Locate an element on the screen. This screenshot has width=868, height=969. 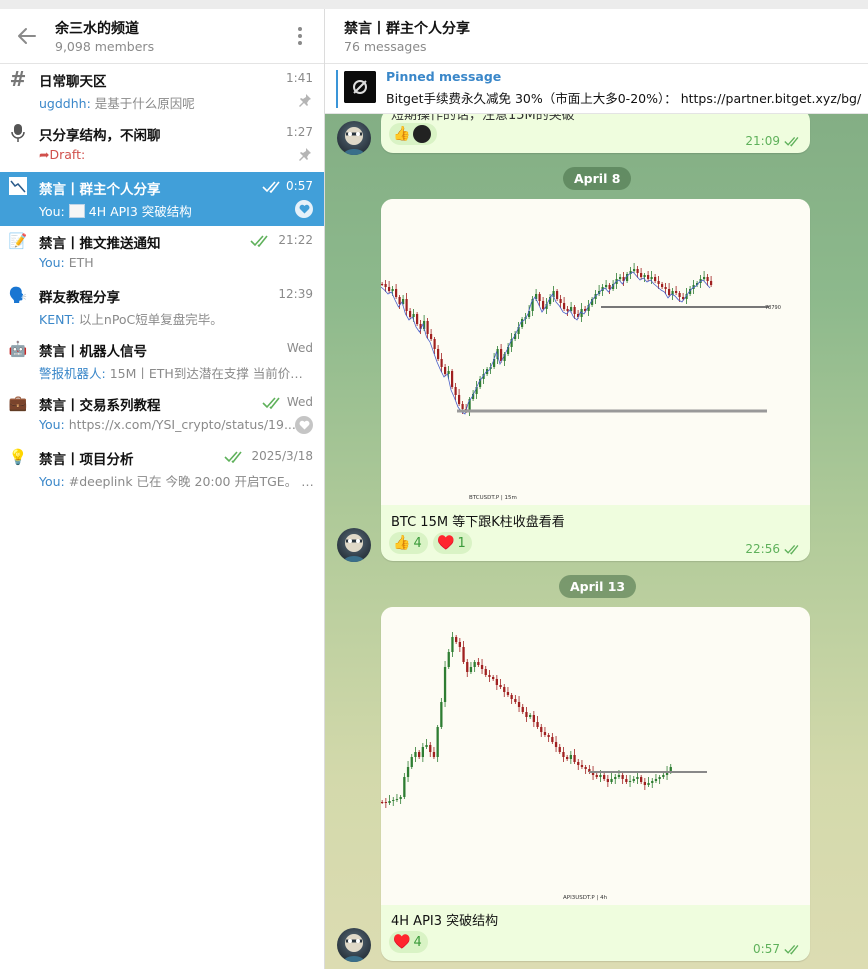
chat-item-owner-share: 禁言丨群主个人分享 0:57 You: 4H API3 突破结构 is located at coordinates (162, 199).